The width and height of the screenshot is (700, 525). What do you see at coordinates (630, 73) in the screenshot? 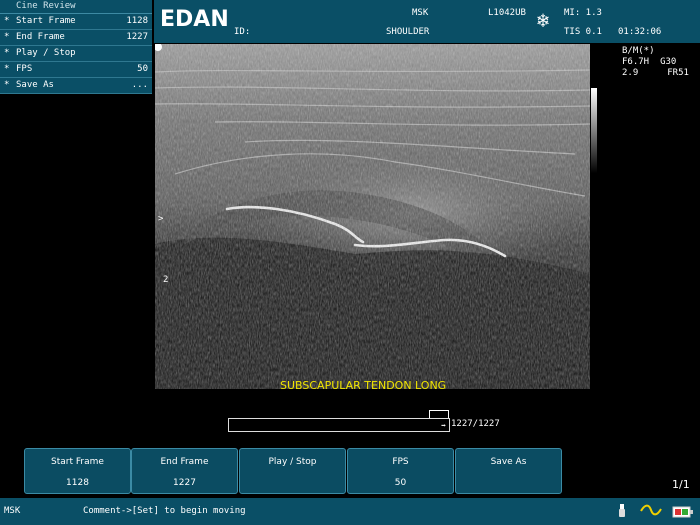
I see `depth-value: 2.9` at bounding box center [630, 73].